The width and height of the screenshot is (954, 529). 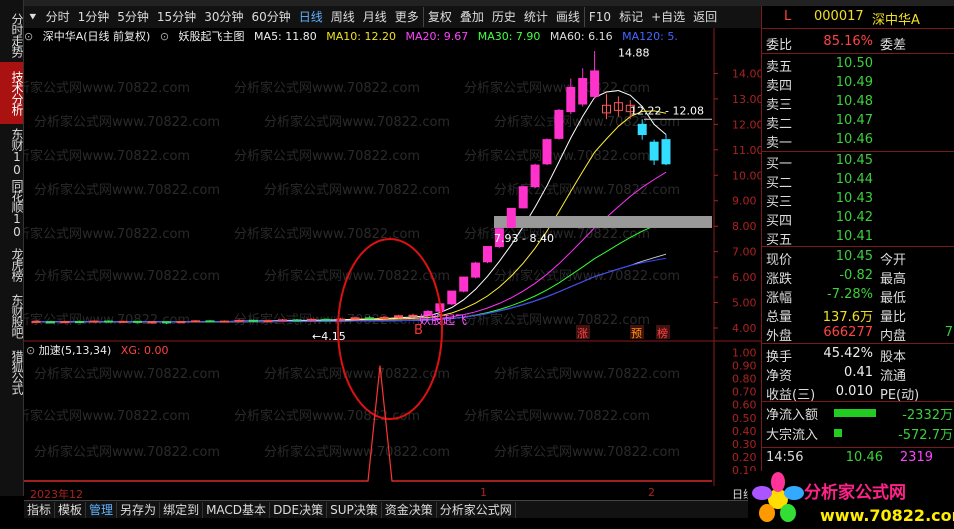 What do you see at coordinates (858, 43) in the screenshot?
I see `weibi-row: 委比 85.16% 委差` at bounding box center [858, 43].